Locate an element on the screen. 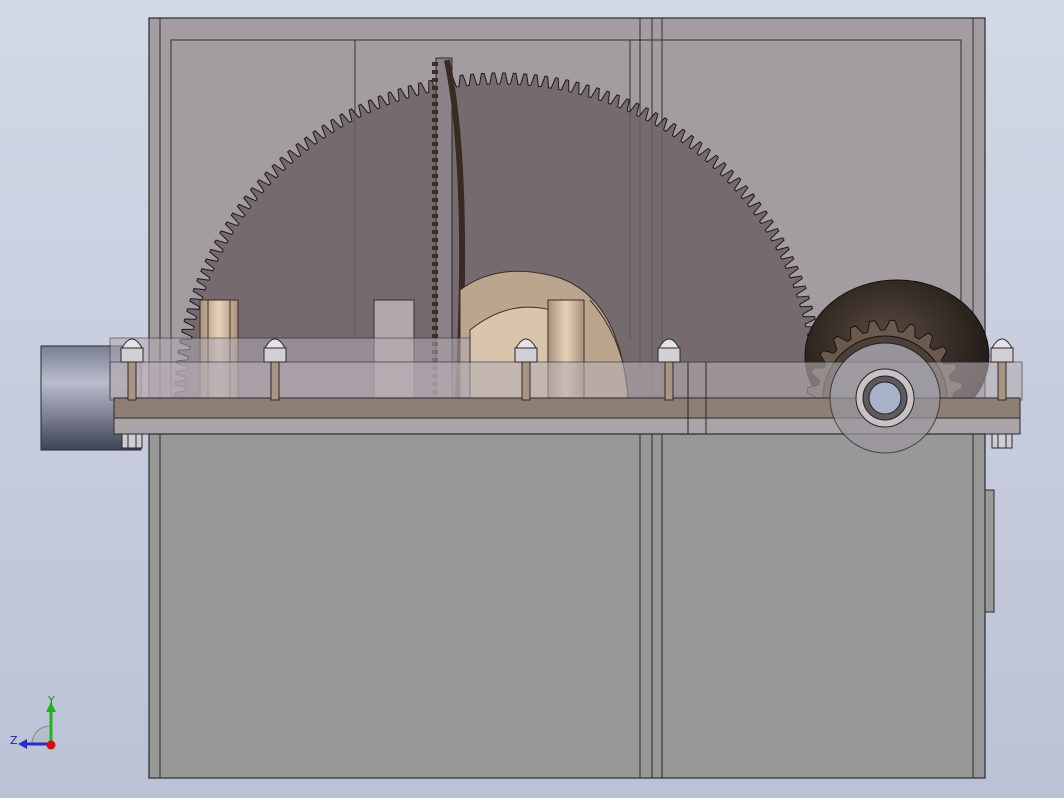  coordinate-triad: Y Z is located at coordinates (40, 725).